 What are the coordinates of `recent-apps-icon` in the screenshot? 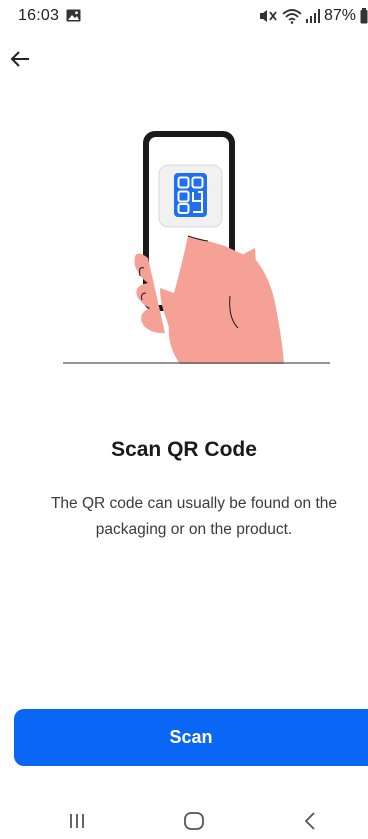 It's located at (77, 823).